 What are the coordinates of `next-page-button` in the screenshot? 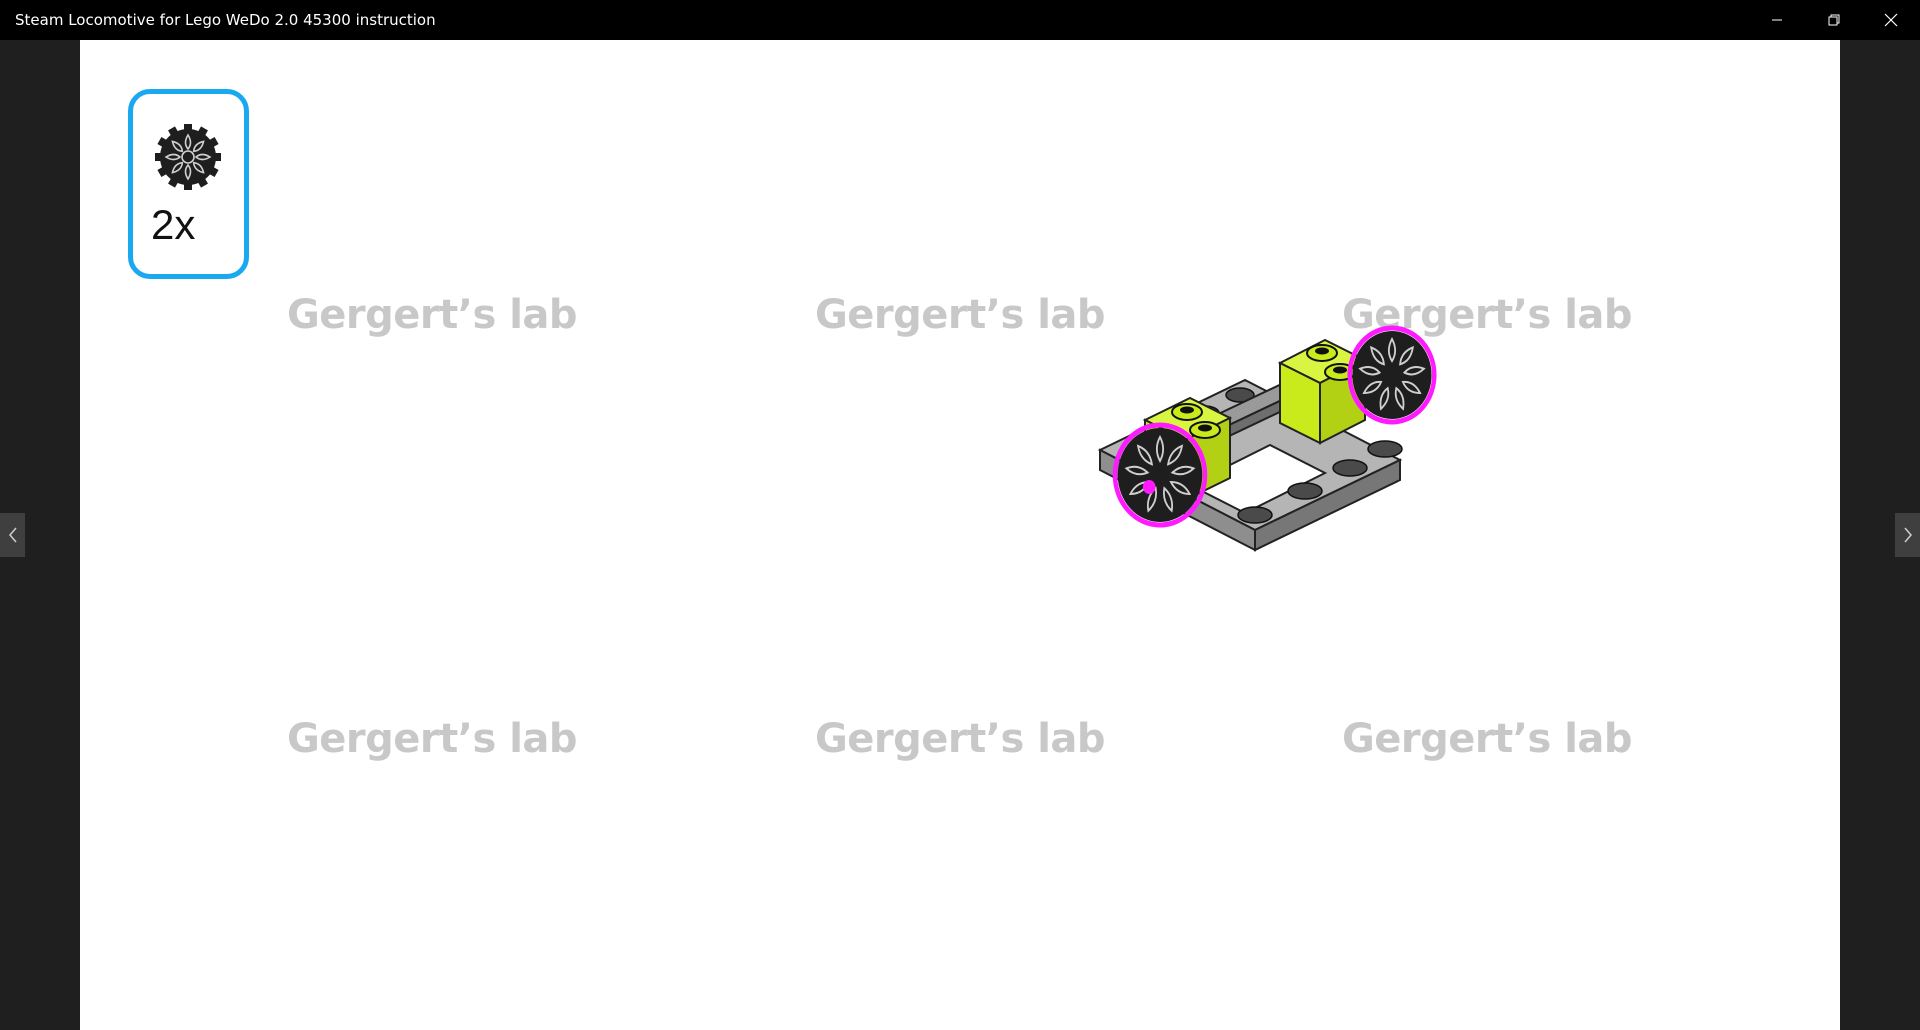 It's located at (1907, 535).